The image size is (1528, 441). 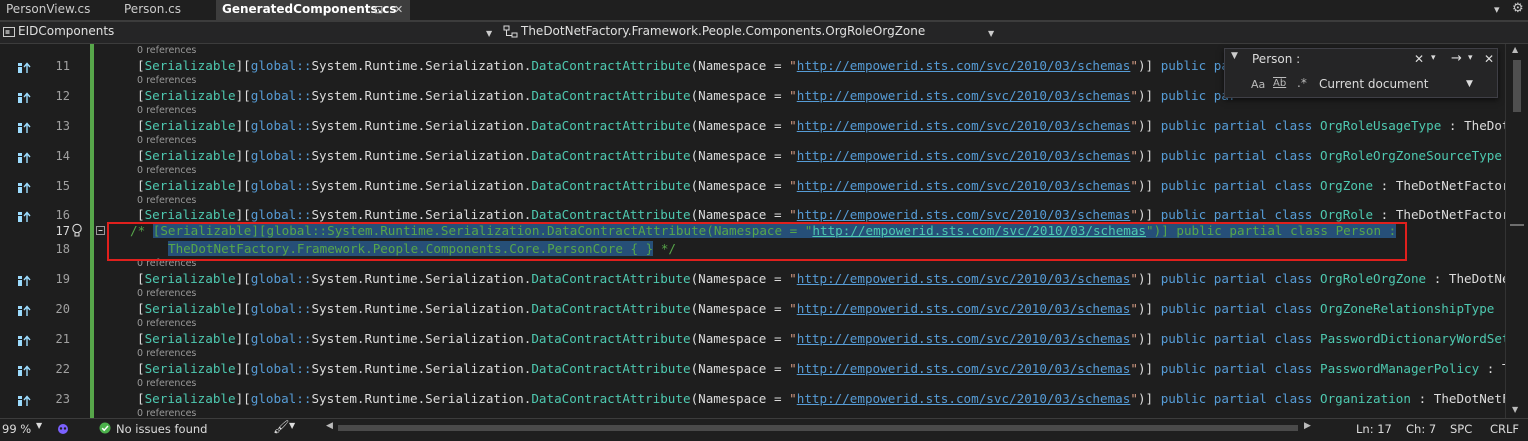 I want to click on pin-icon: ⊡, so click(x=378, y=9).